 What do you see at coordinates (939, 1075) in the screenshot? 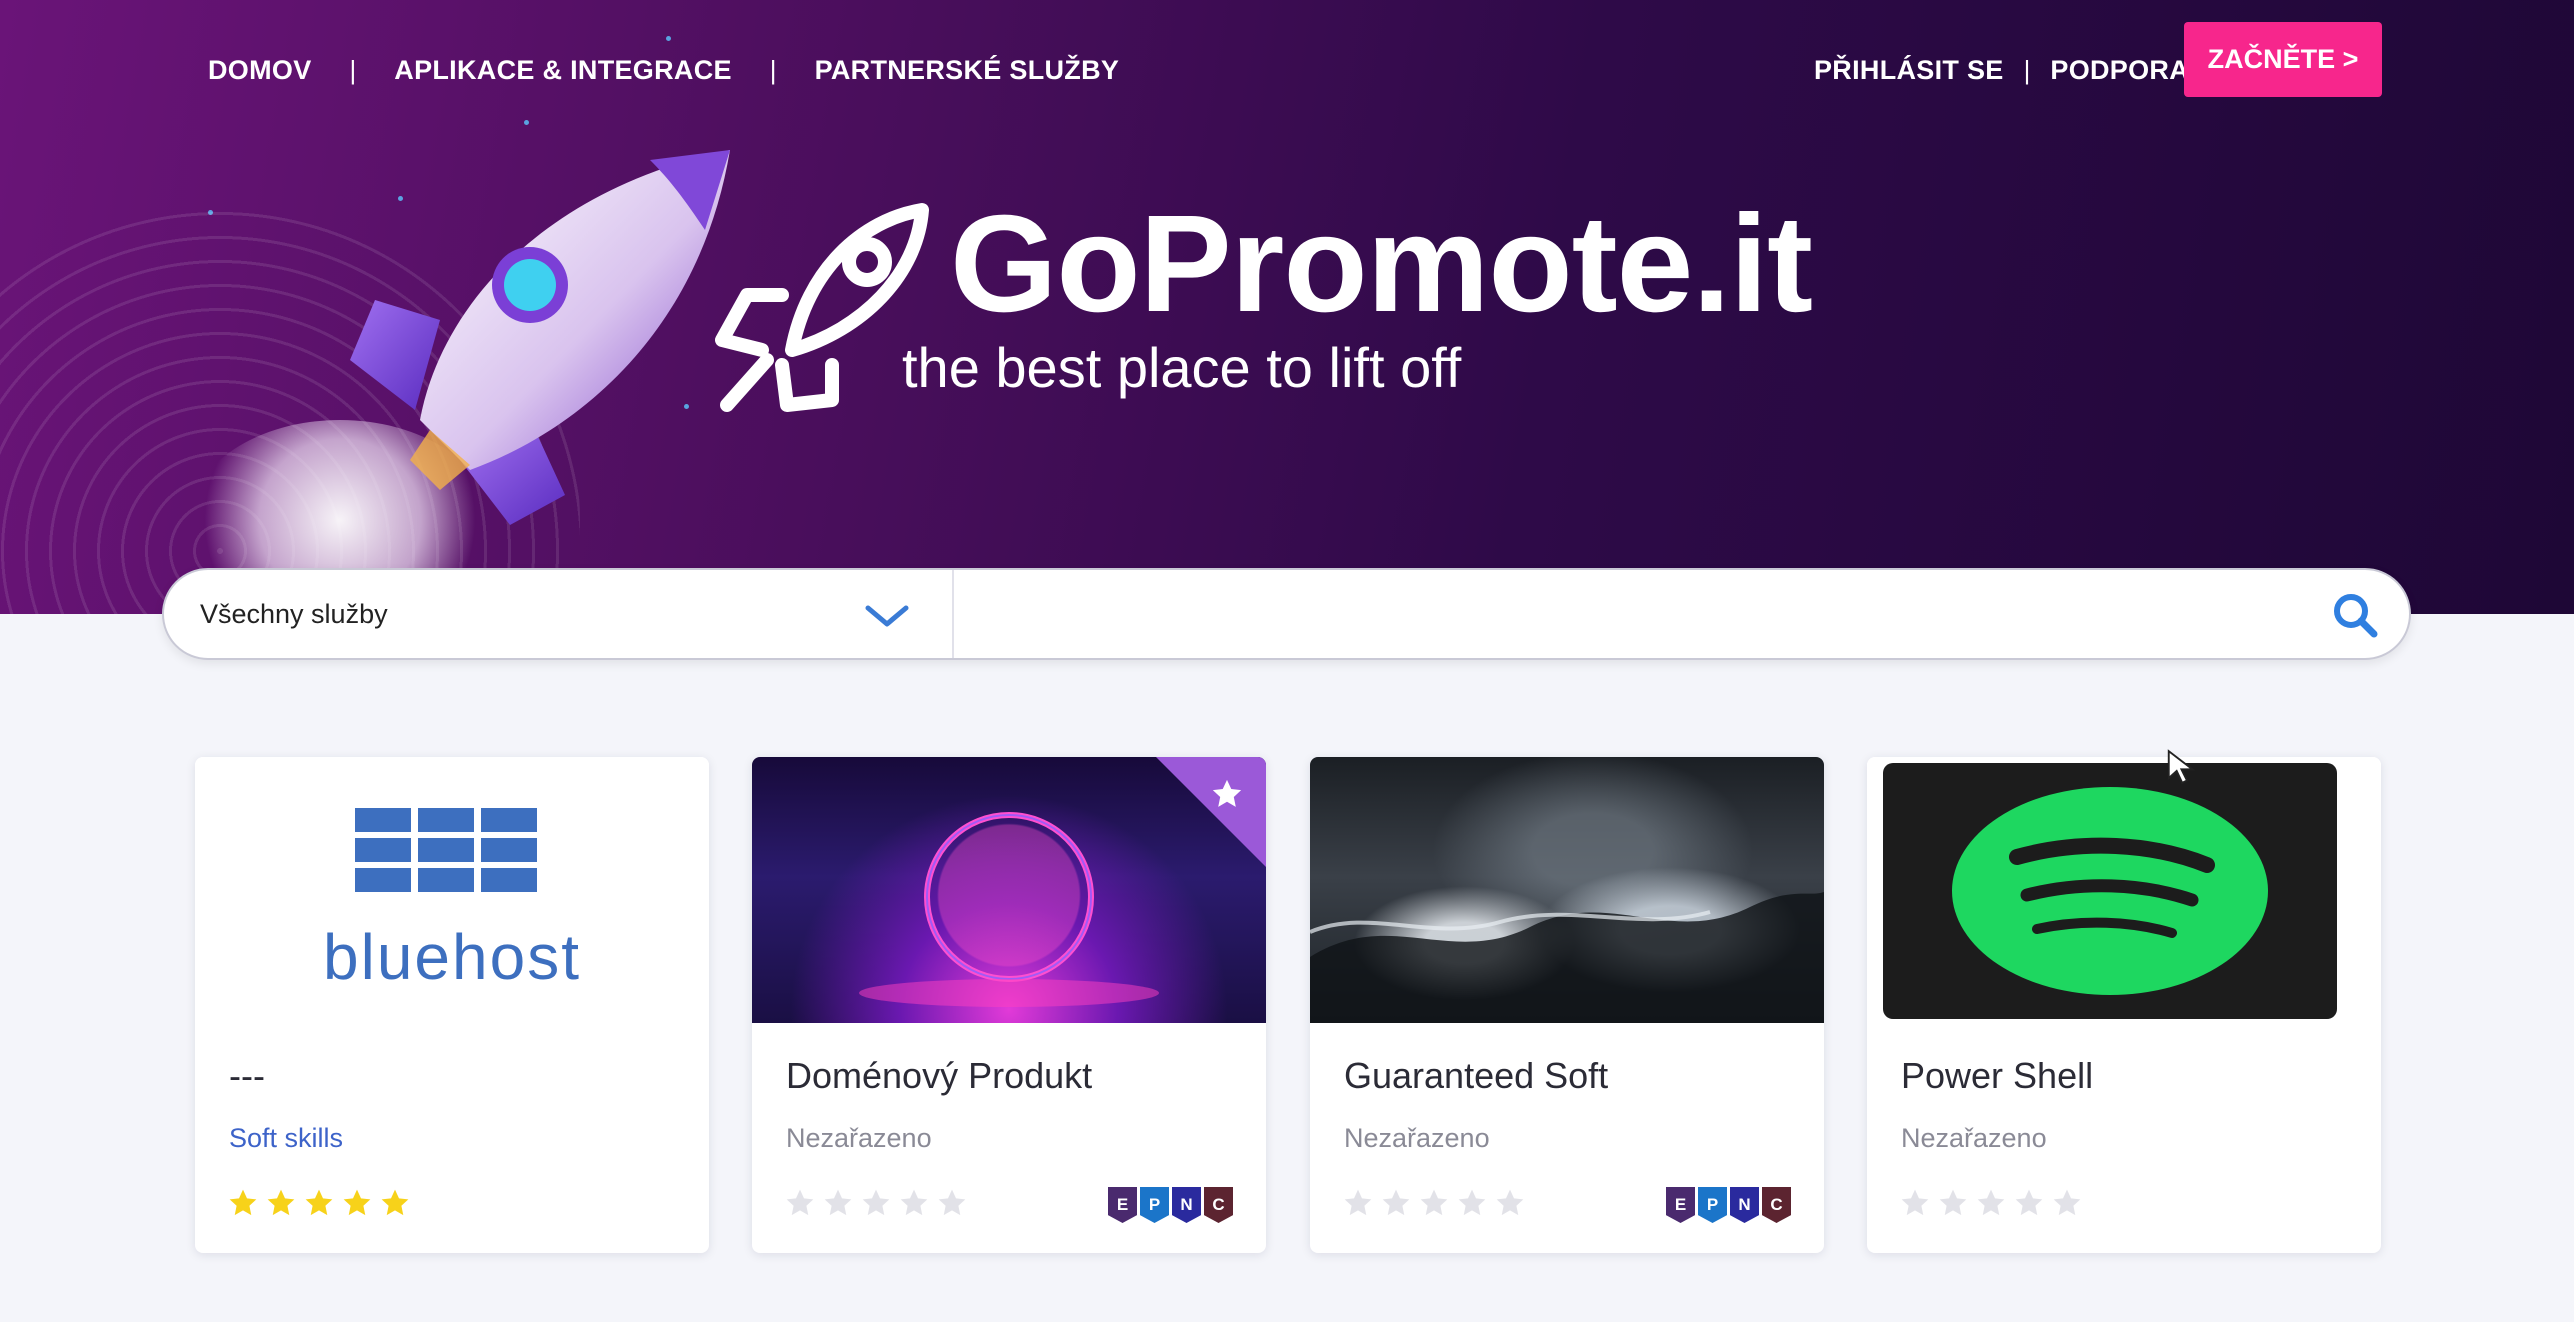
I see `card-title: Doménový Produkt` at bounding box center [939, 1075].